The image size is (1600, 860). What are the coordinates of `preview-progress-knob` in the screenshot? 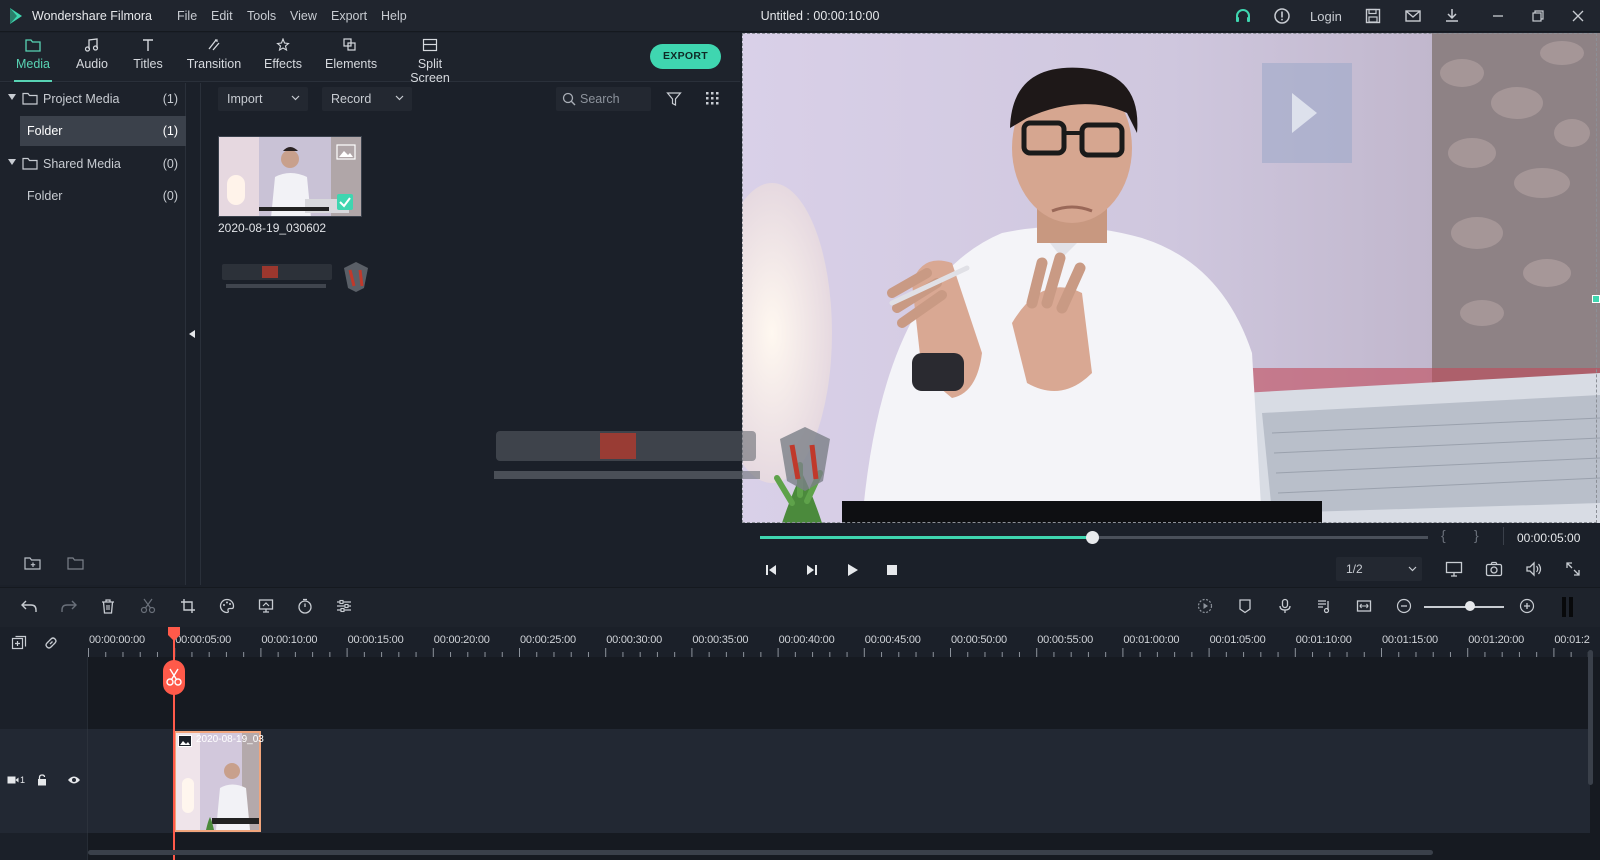 It's located at (1092, 537).